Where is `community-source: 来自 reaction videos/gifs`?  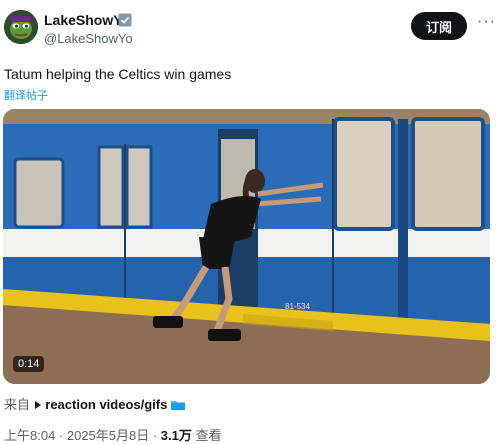 community-source: 来自 reaction videos/gifs is located at coordinates (94, 403).